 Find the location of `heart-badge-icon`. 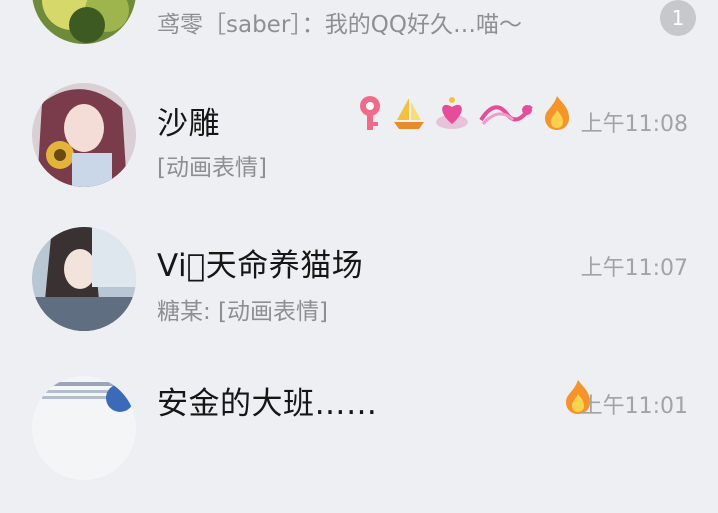

heart-badge-icon is located at coordinates (452, 113).